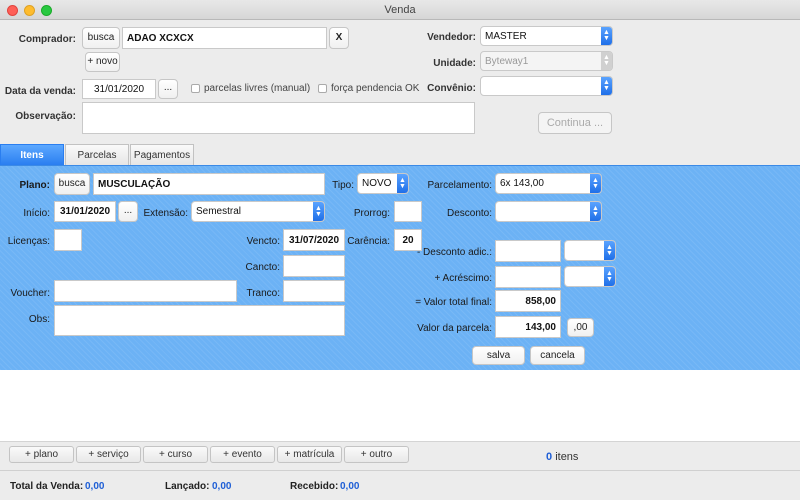  What do you see at coordinates (102, 62) in the screenshot?
I see `novo-comprador-button: + novo` at bounding box center [102, 62].